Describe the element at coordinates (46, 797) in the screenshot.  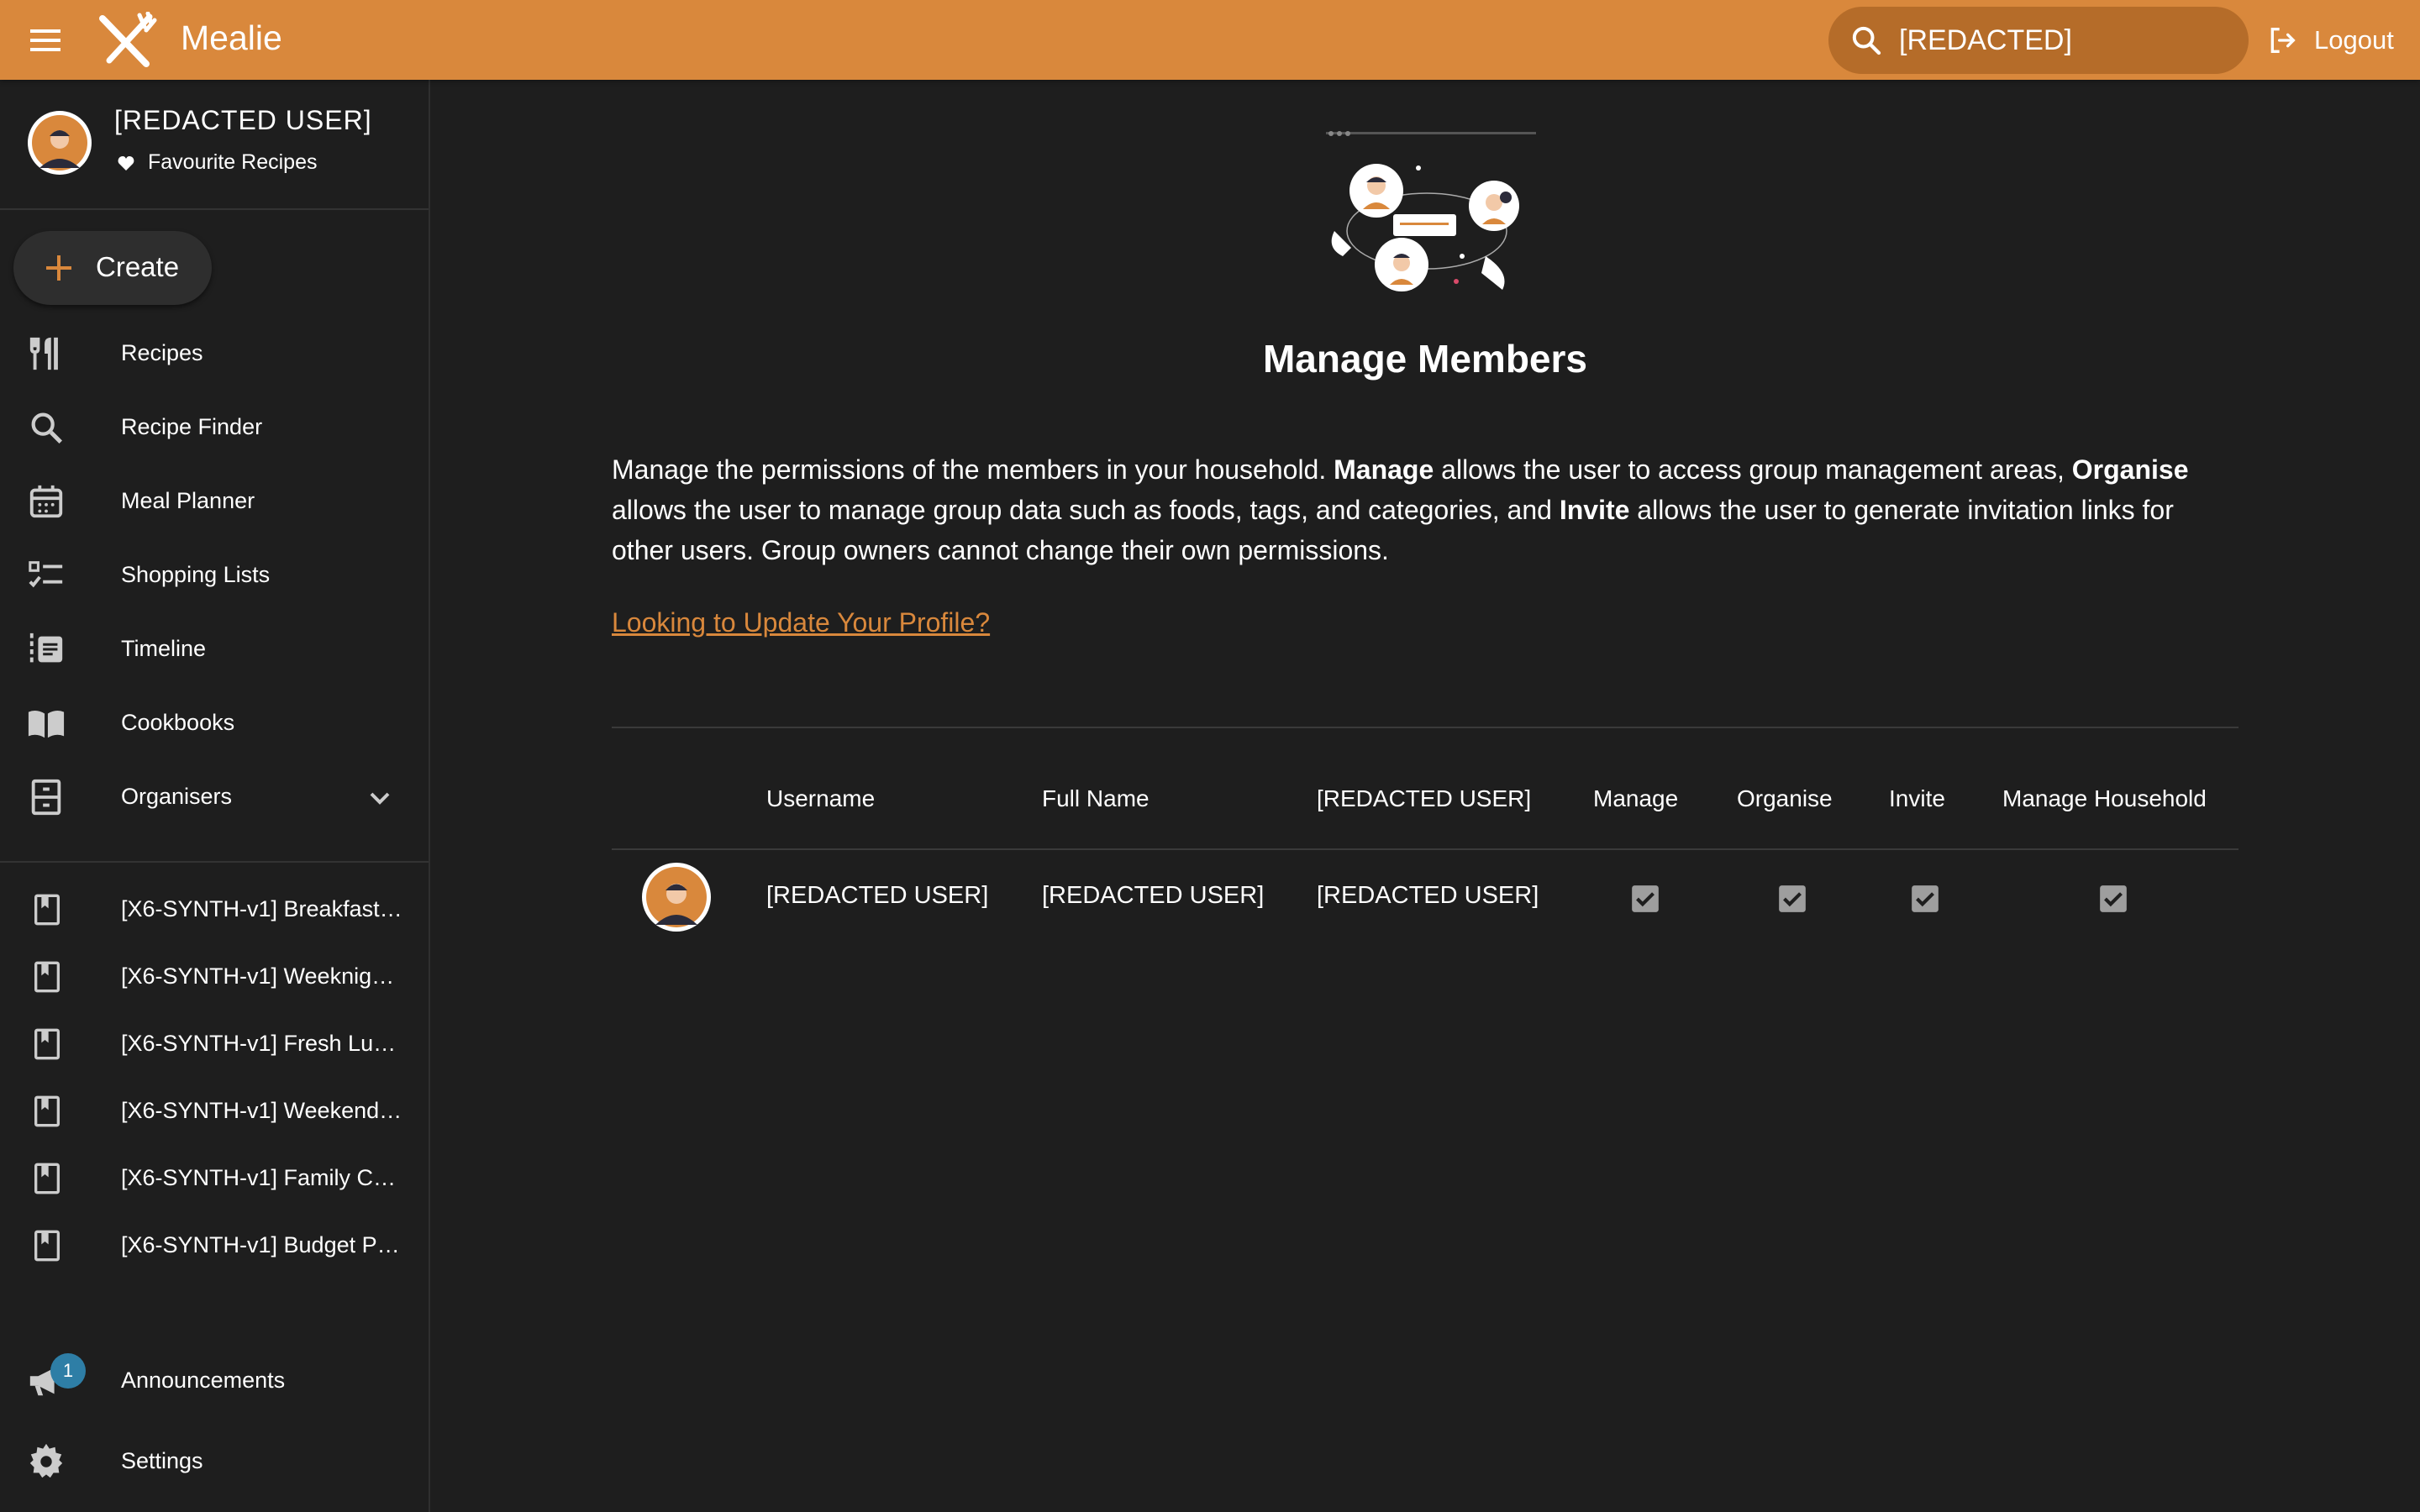
I see `cabinet-icon` at that location.